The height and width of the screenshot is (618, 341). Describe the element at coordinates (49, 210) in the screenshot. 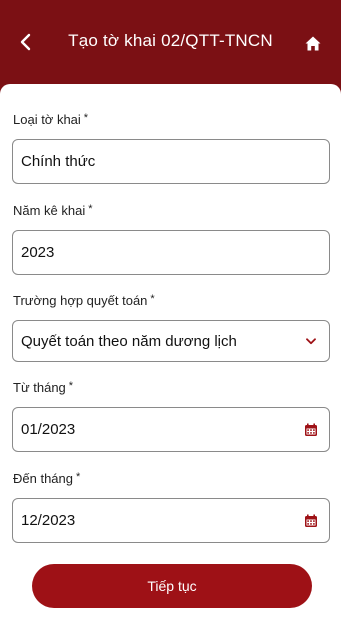

I see `nam-ke-khai-label-text: Năm kê khai` at that location.